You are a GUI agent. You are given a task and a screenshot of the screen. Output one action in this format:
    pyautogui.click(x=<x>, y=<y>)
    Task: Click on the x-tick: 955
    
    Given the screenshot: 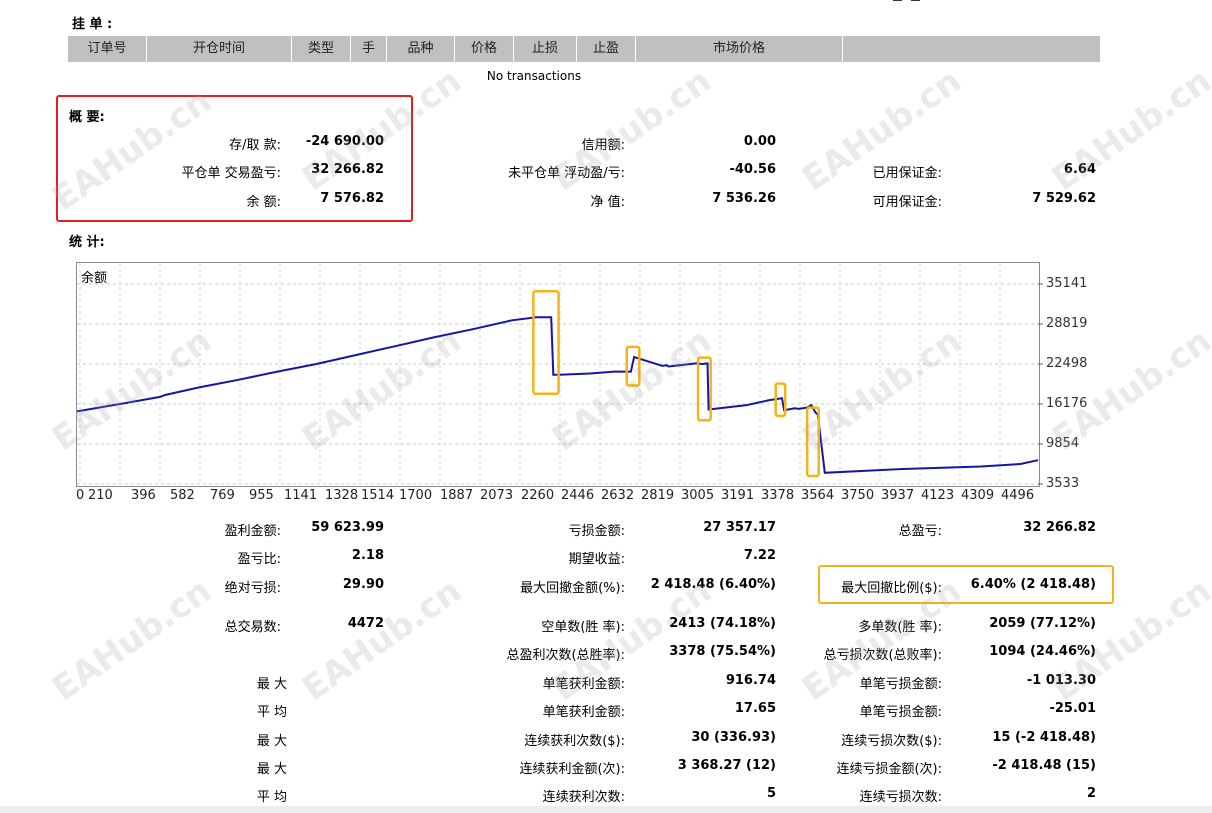 What is the action you would take?
    pyautogui.click(x=261, y=495)
    